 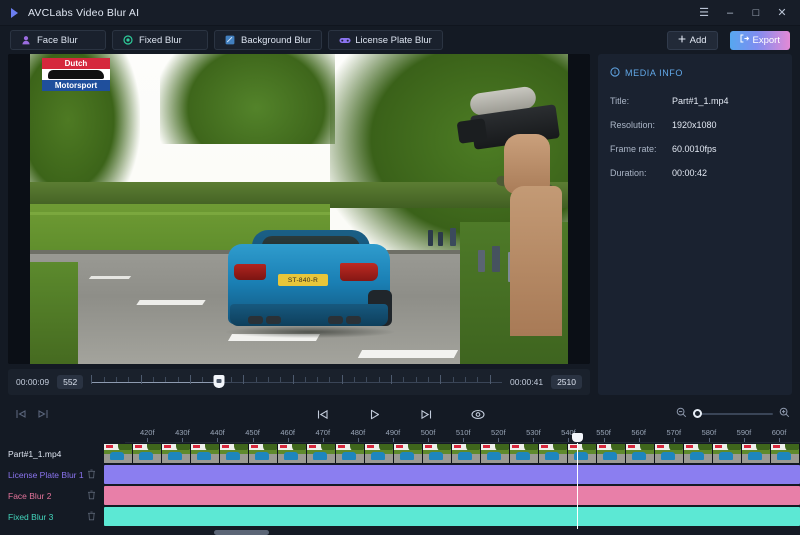 What do you see at coordinates (217, 432) in the screenshot?
I see `ruler-label: 440f` at bounding box center [217, 432].